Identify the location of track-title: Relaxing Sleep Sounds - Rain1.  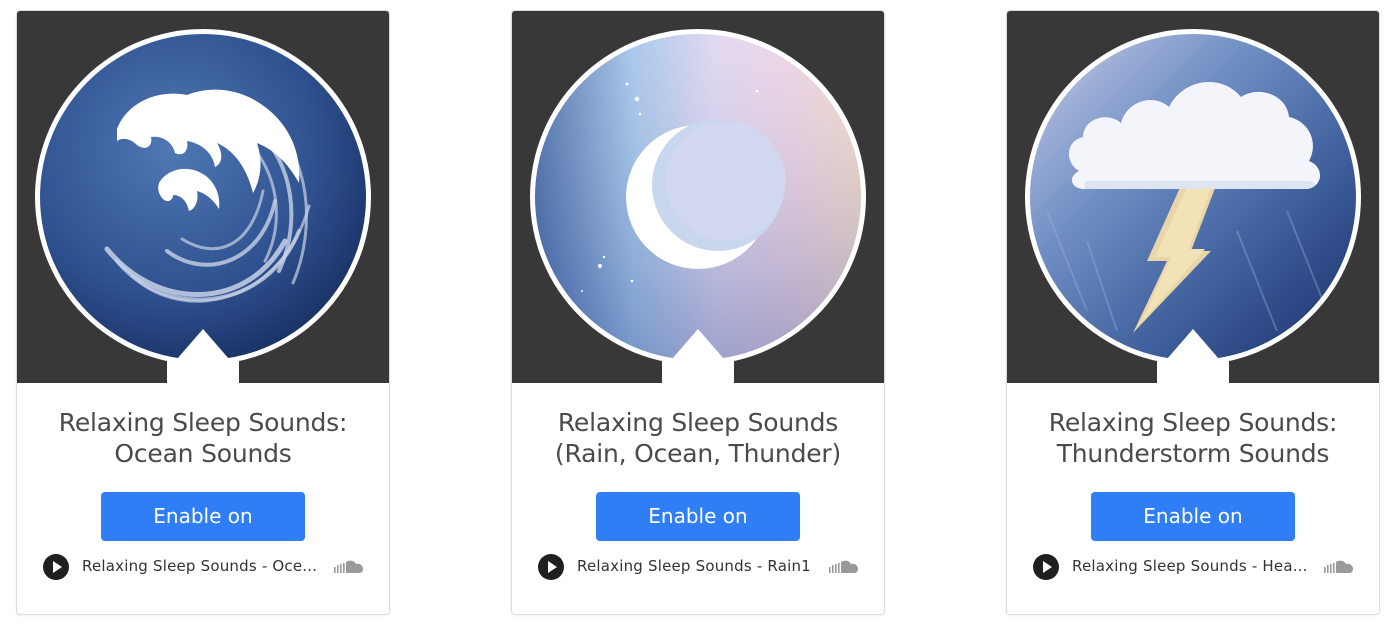
(697, 566).